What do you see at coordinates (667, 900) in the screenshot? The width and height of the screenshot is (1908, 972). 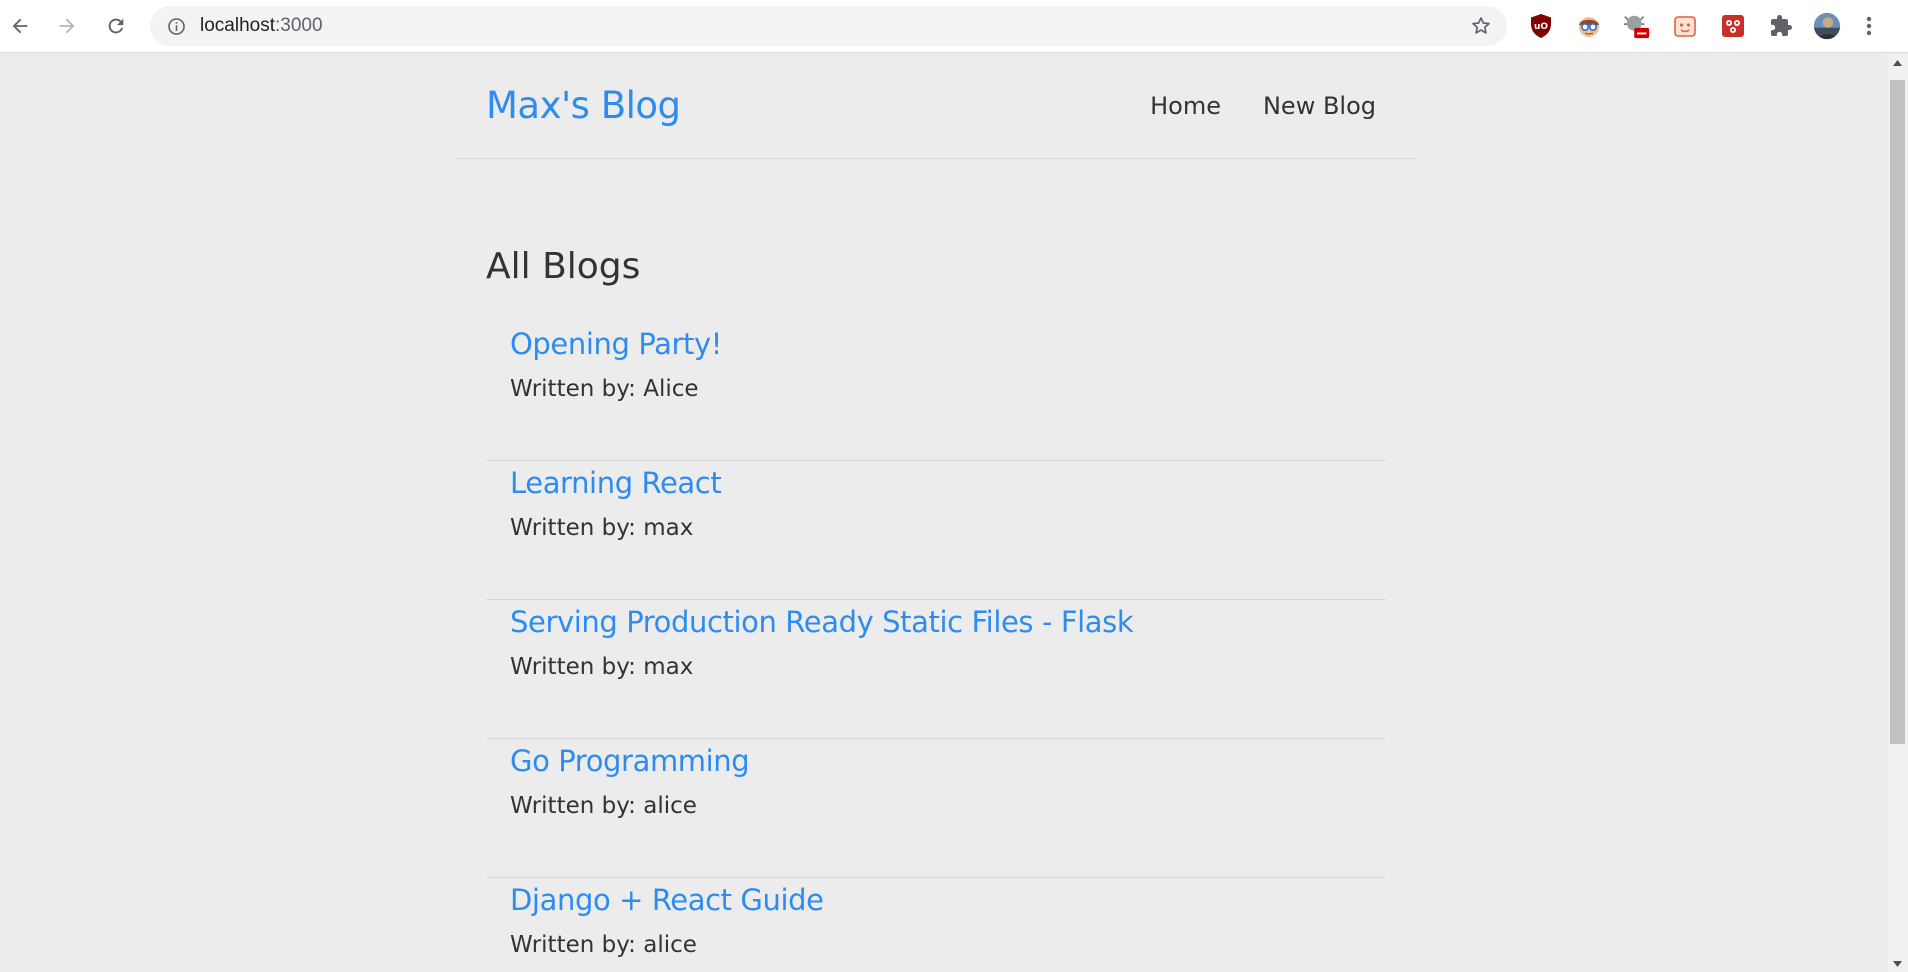 I see `blog-title-link: Django + React Guide` at bounding box center [667, 900].